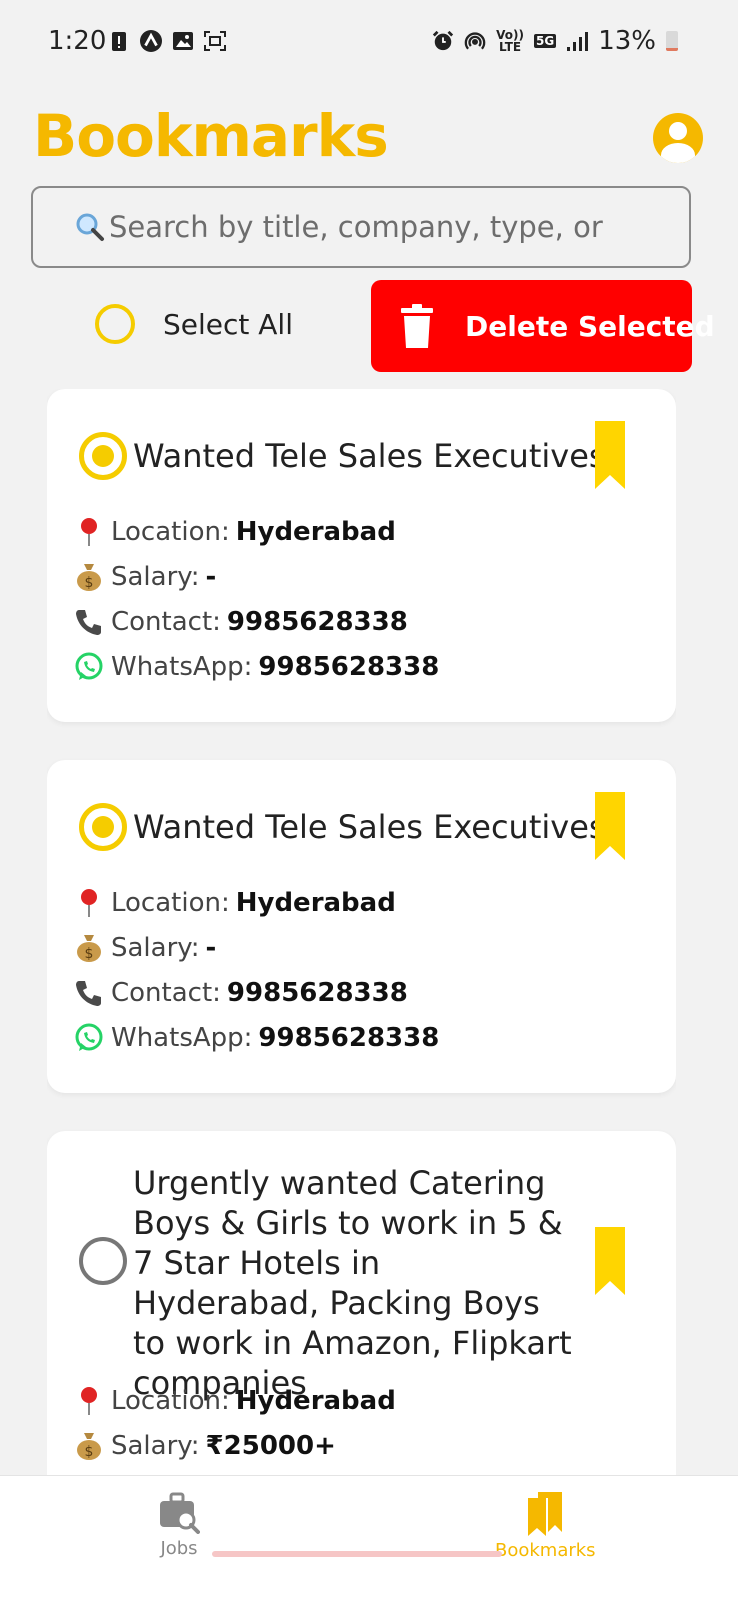 Image resolution: width=738 pixels, height=1601 pixels. What do you see at coordinates (183, 41) in the screenshot?
I see `gallery-notification-icon` at bounding box center [183, 41].